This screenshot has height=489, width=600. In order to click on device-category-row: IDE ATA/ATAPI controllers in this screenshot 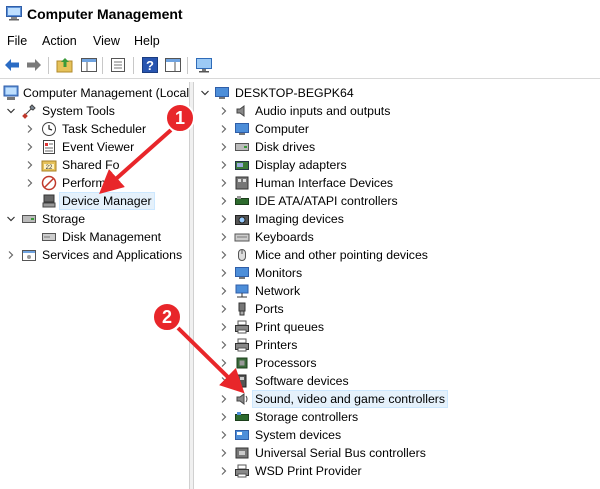, I will do `click(397, 202)`.